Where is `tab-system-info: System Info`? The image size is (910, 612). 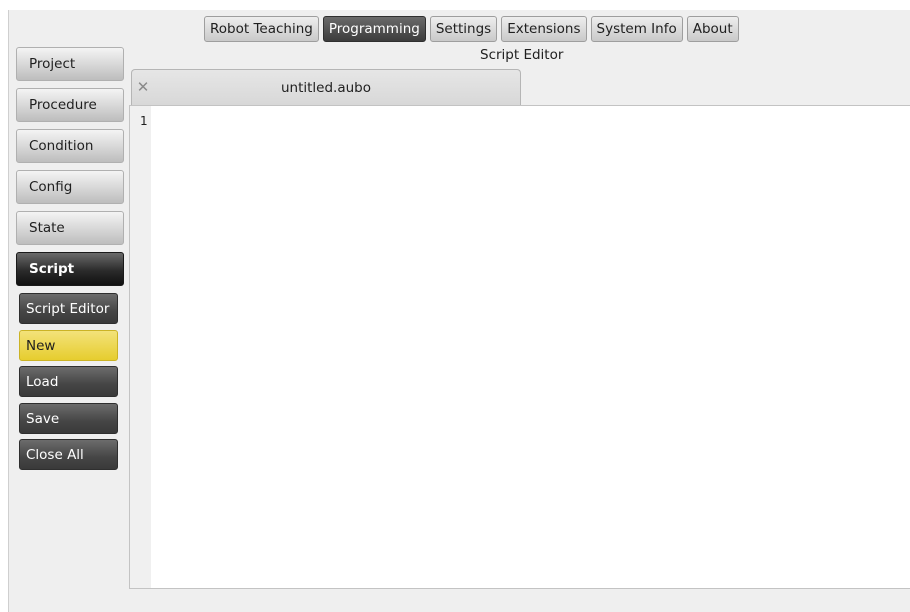 tab-system-info: System Info is located at coordinates (636, 29).